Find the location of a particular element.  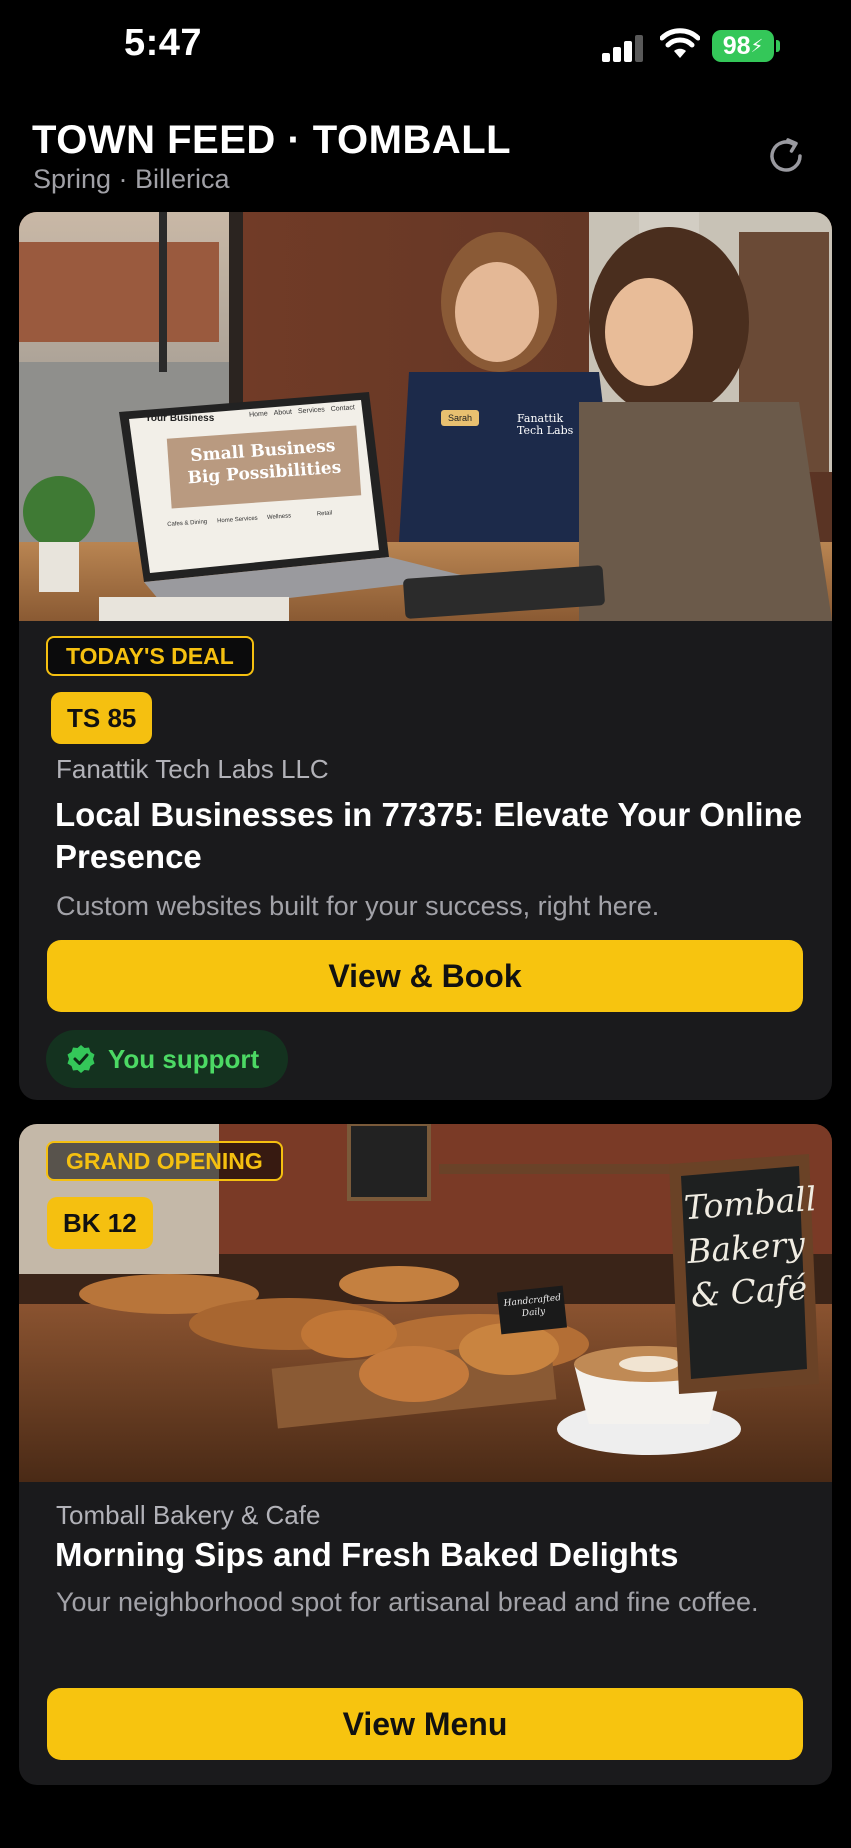

business-name: Fanattik Tech Labs LLC is located at coordinates (192, 769).